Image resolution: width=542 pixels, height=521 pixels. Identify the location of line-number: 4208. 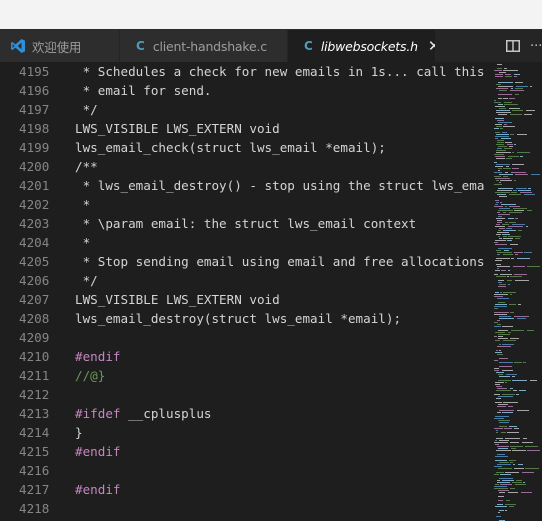
(34, 318).